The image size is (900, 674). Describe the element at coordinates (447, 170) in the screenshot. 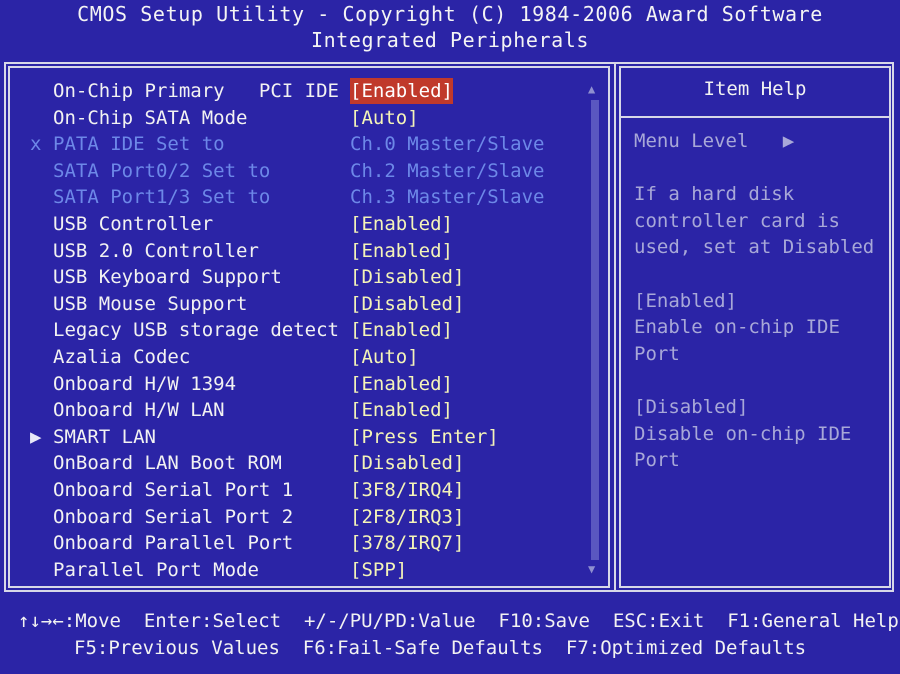

I see `setting-value: Ch.2 Master/Slave` at that location.